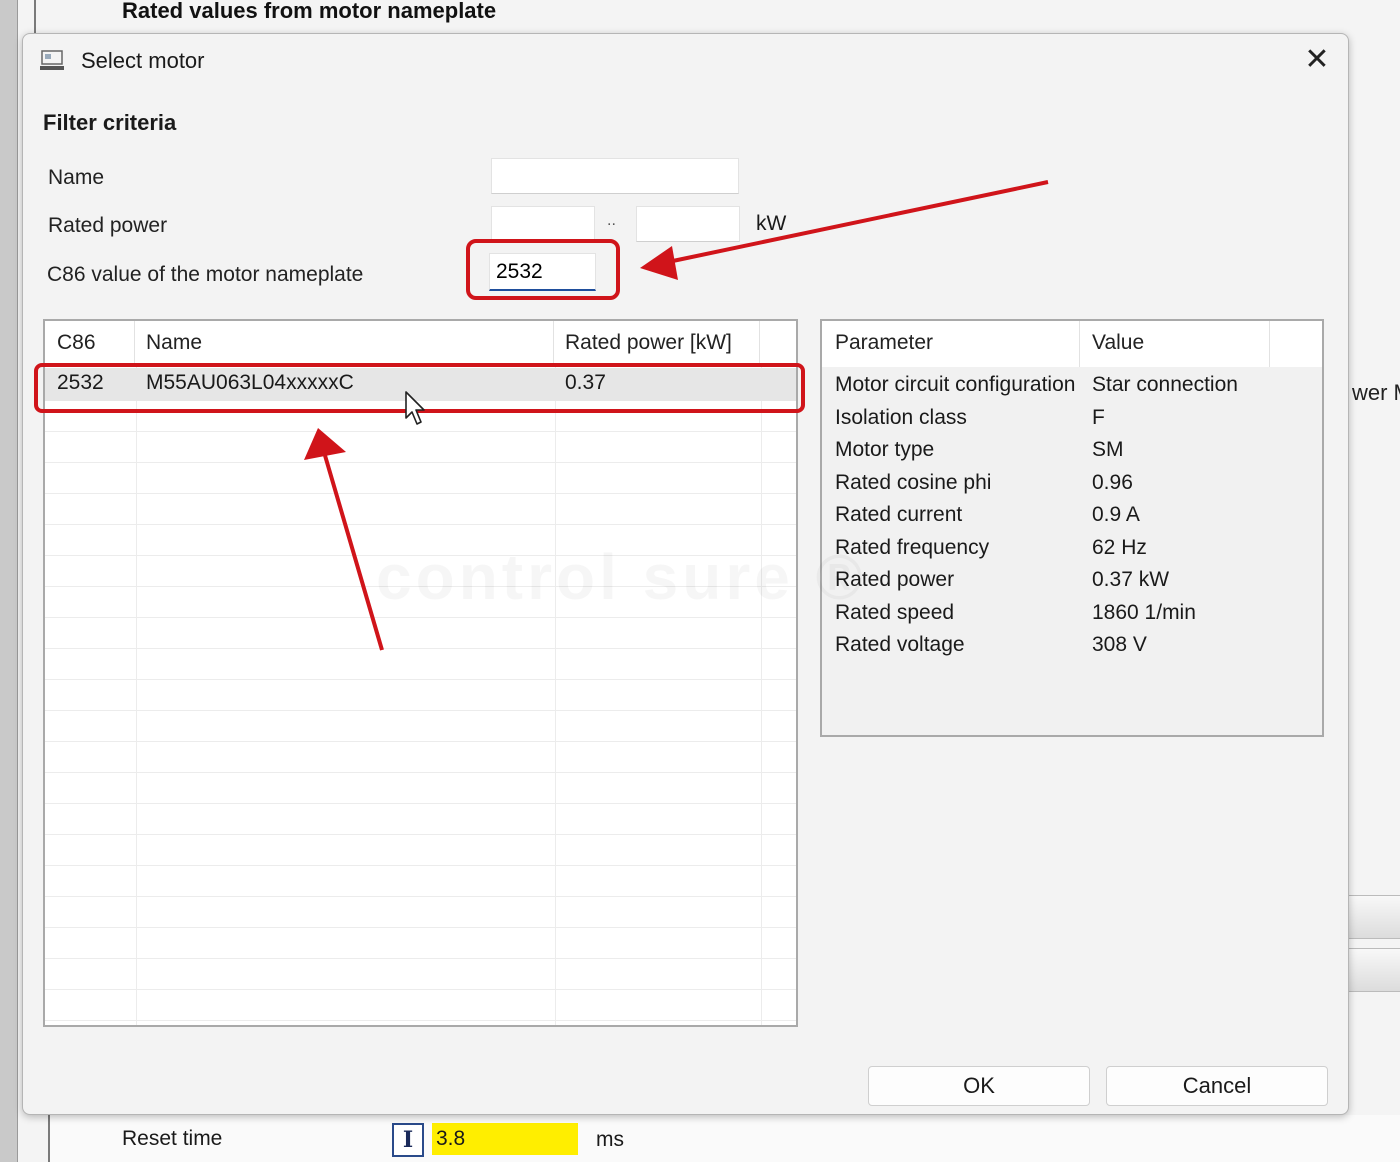 The height and width of the screenshot is (1162, 1400). Describe the element at coordinates (1119, 547) in the screenshot. I see `parameter-value: 62 Hz` at that location.